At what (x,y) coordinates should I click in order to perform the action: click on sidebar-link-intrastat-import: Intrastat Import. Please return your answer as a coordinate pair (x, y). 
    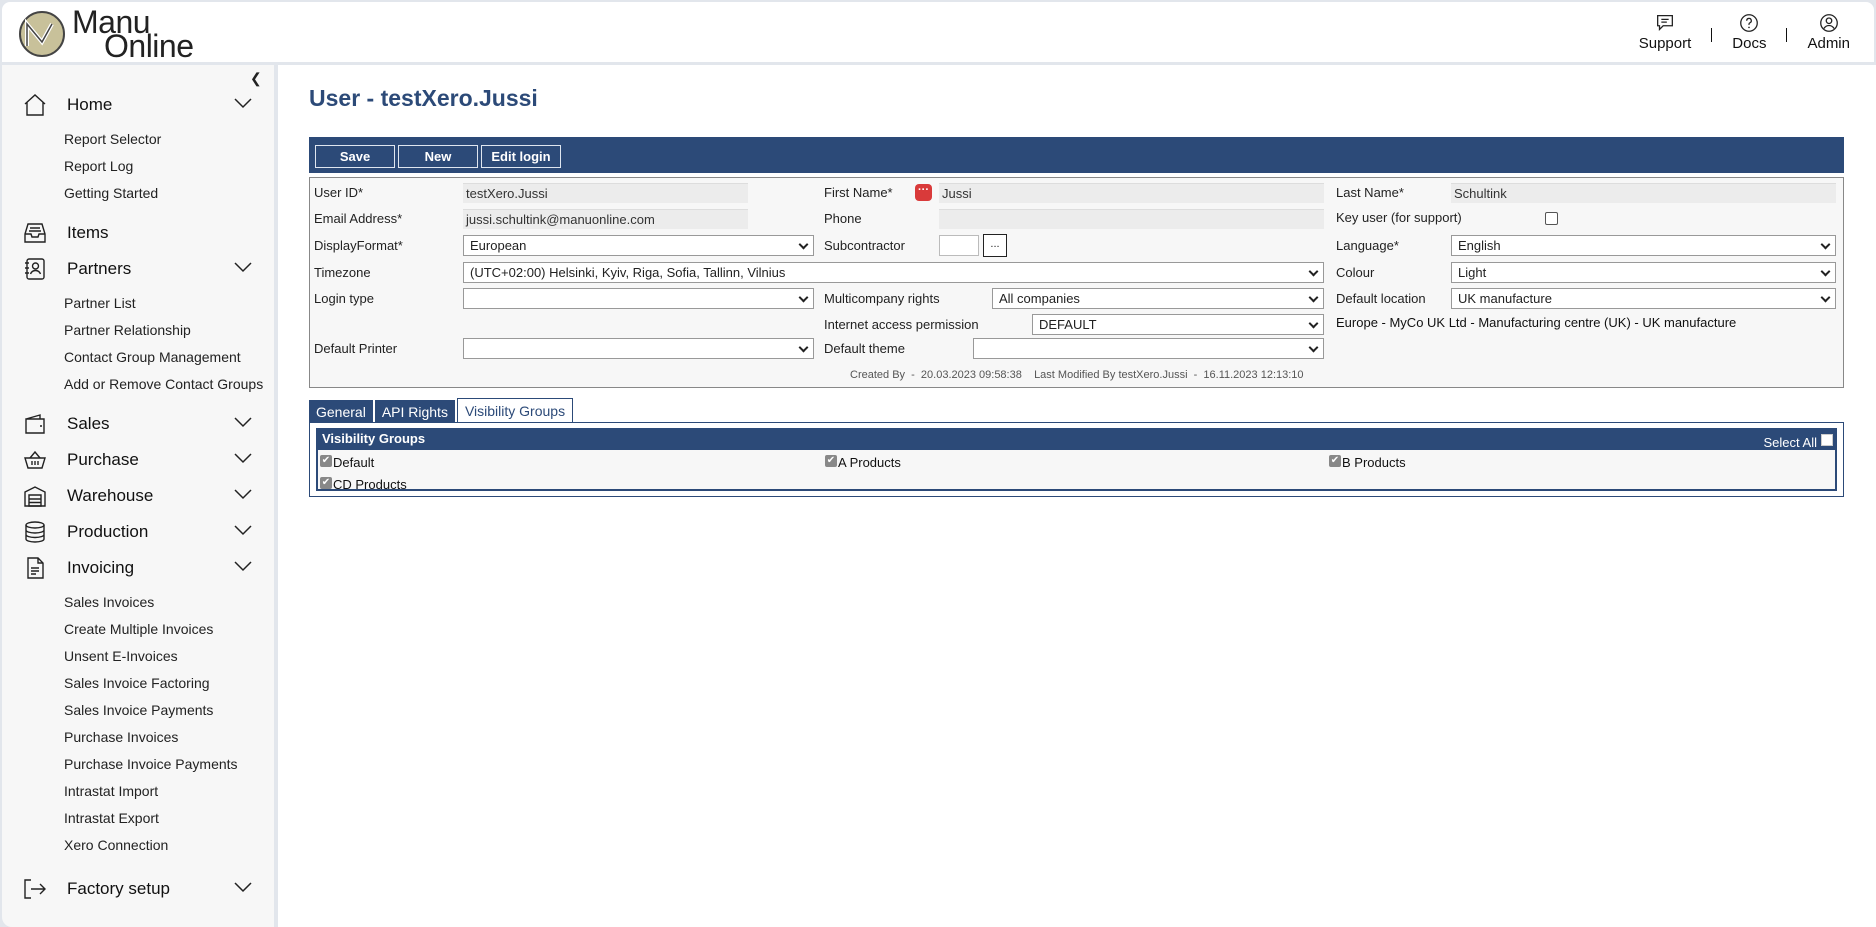
    Looking at the image, I should click on (169, 791).